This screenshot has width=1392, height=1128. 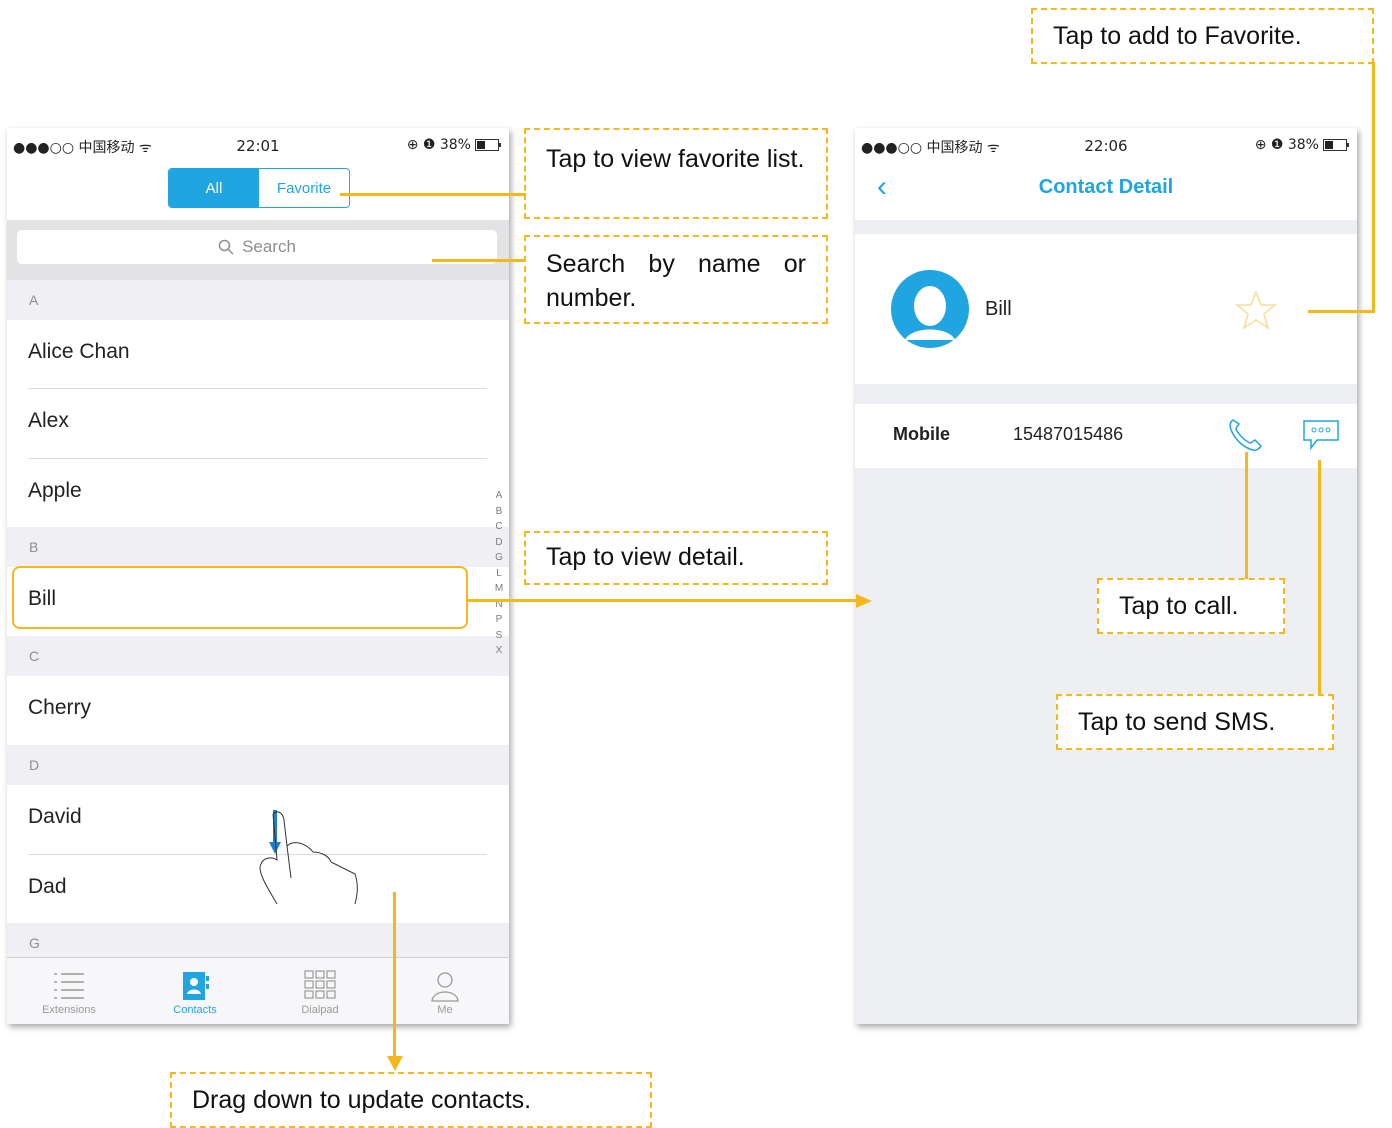 I want to click on connector-favorite-horizontal, so click(x=1341, y=311).